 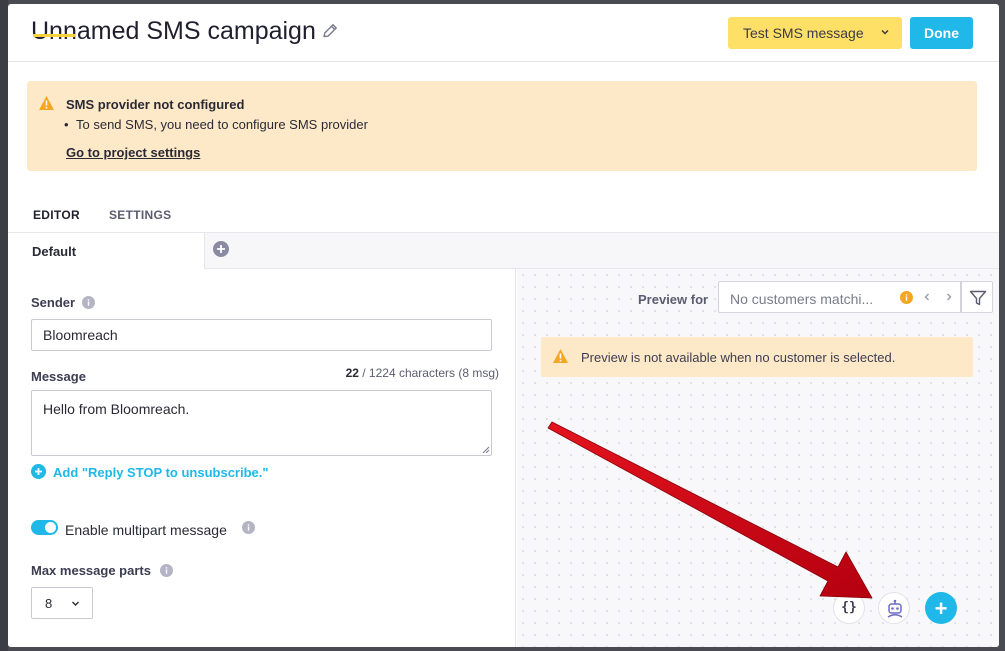 I want to click on test-sms-button: Test SMS message, so click(x=815, y=33).